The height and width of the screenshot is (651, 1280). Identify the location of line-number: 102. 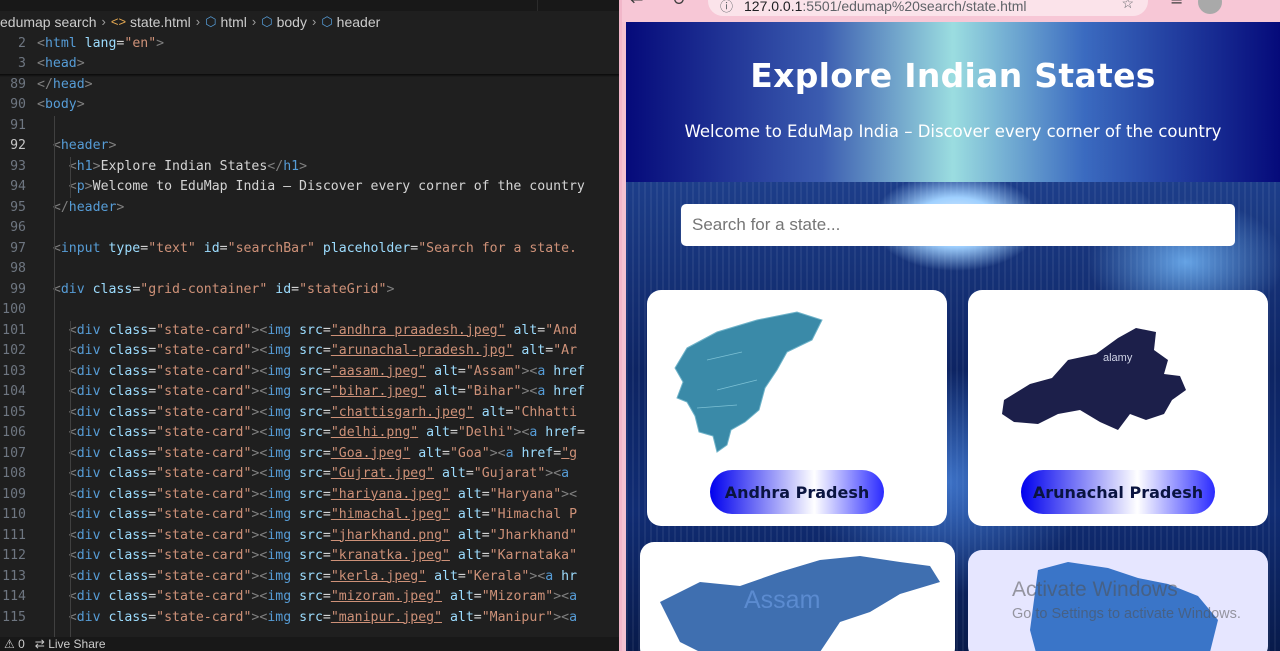
(14, 350).